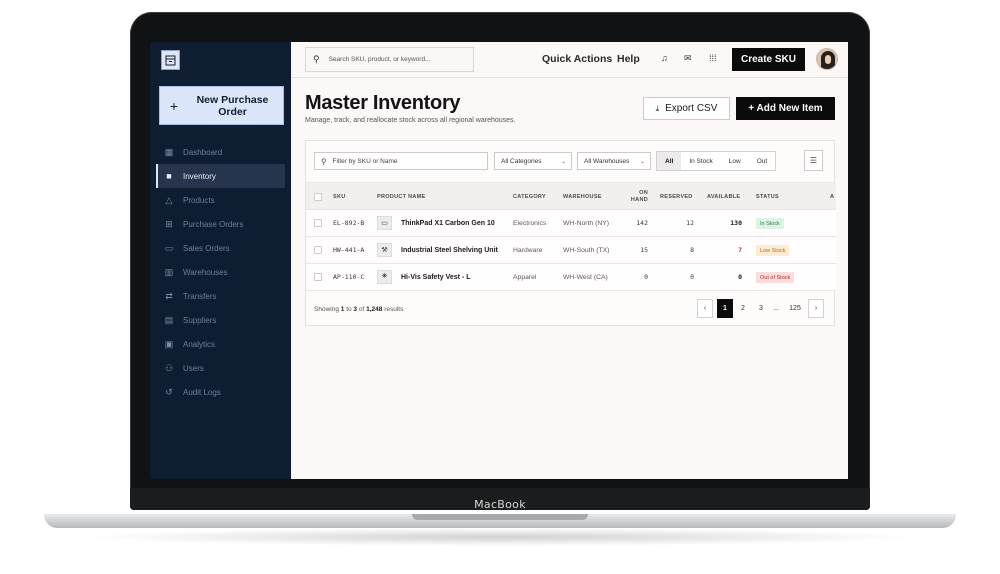 This screenshot has width=1000, height=574. What do you see at coordinates (614, 161) in the screenshot?
I see `warehouse-select: All Warehouses ⌄` at bounding box center [614, 161].